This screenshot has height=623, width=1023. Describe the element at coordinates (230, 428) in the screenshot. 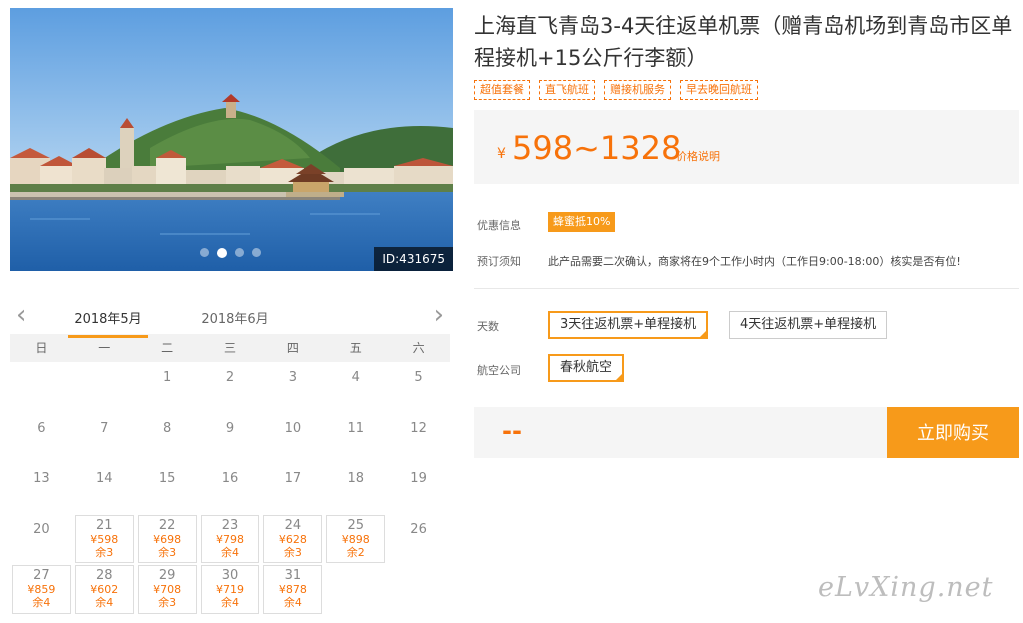

I see `calendar-day-number: 9` at that location.